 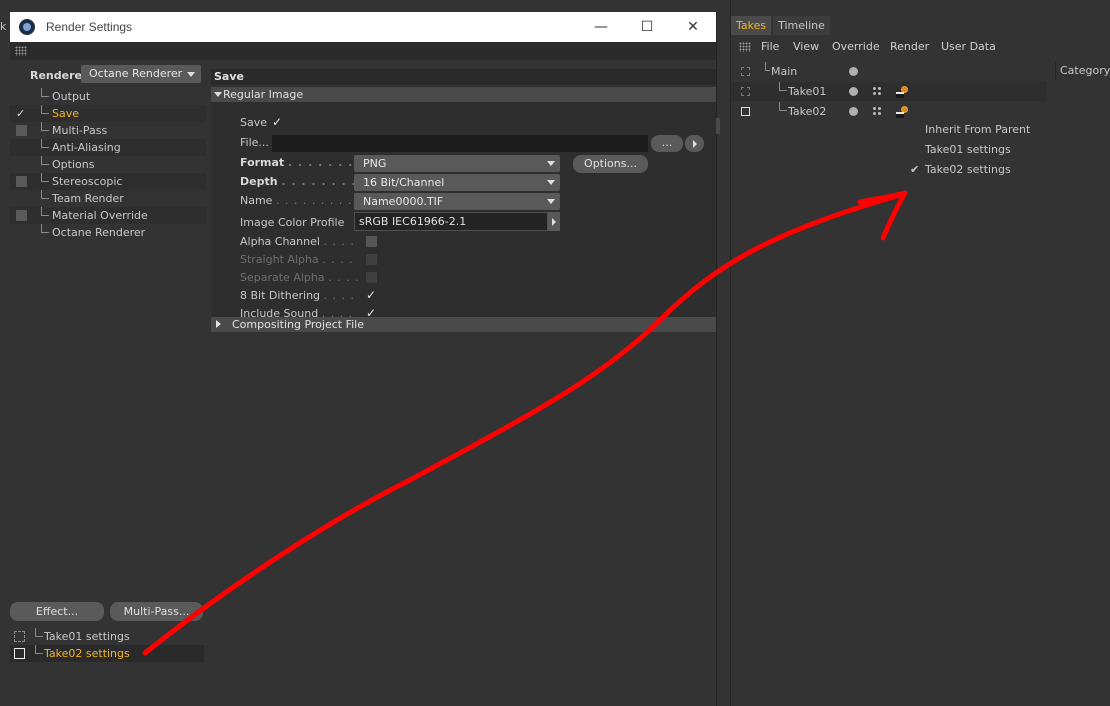 I want to click on settings-item-icon, so click(x=19, y=636).